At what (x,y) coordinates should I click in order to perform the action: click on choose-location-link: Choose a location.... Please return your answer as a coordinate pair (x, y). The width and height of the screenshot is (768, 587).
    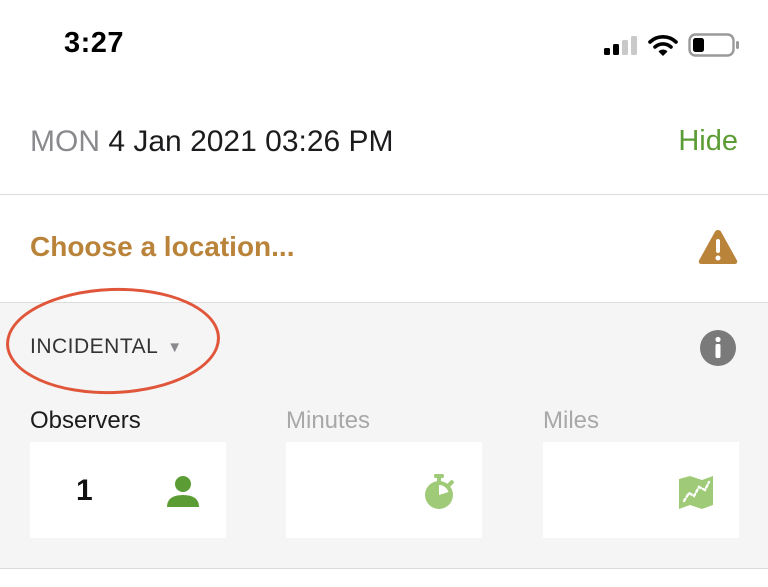
    Looking at the image, I should click on (162, 247).